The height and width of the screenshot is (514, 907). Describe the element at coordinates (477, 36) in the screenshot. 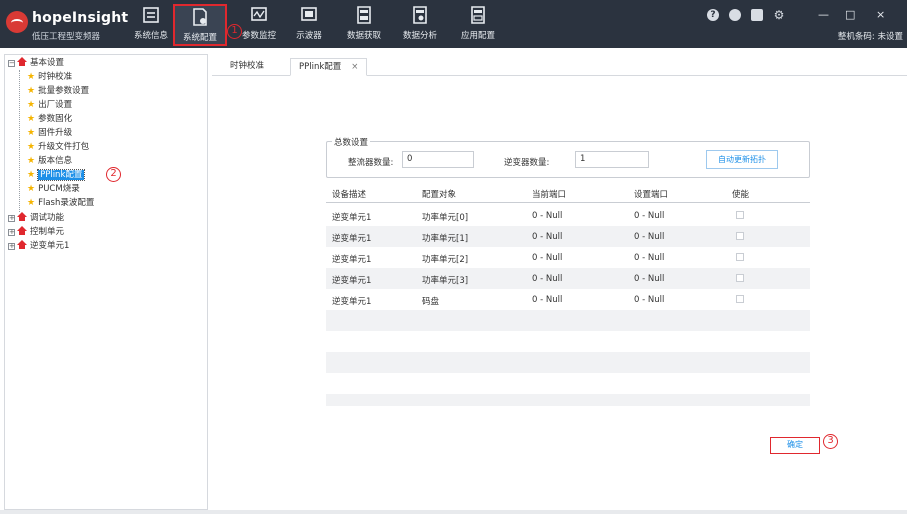

I see `nav-label: 应用配置` at that location.